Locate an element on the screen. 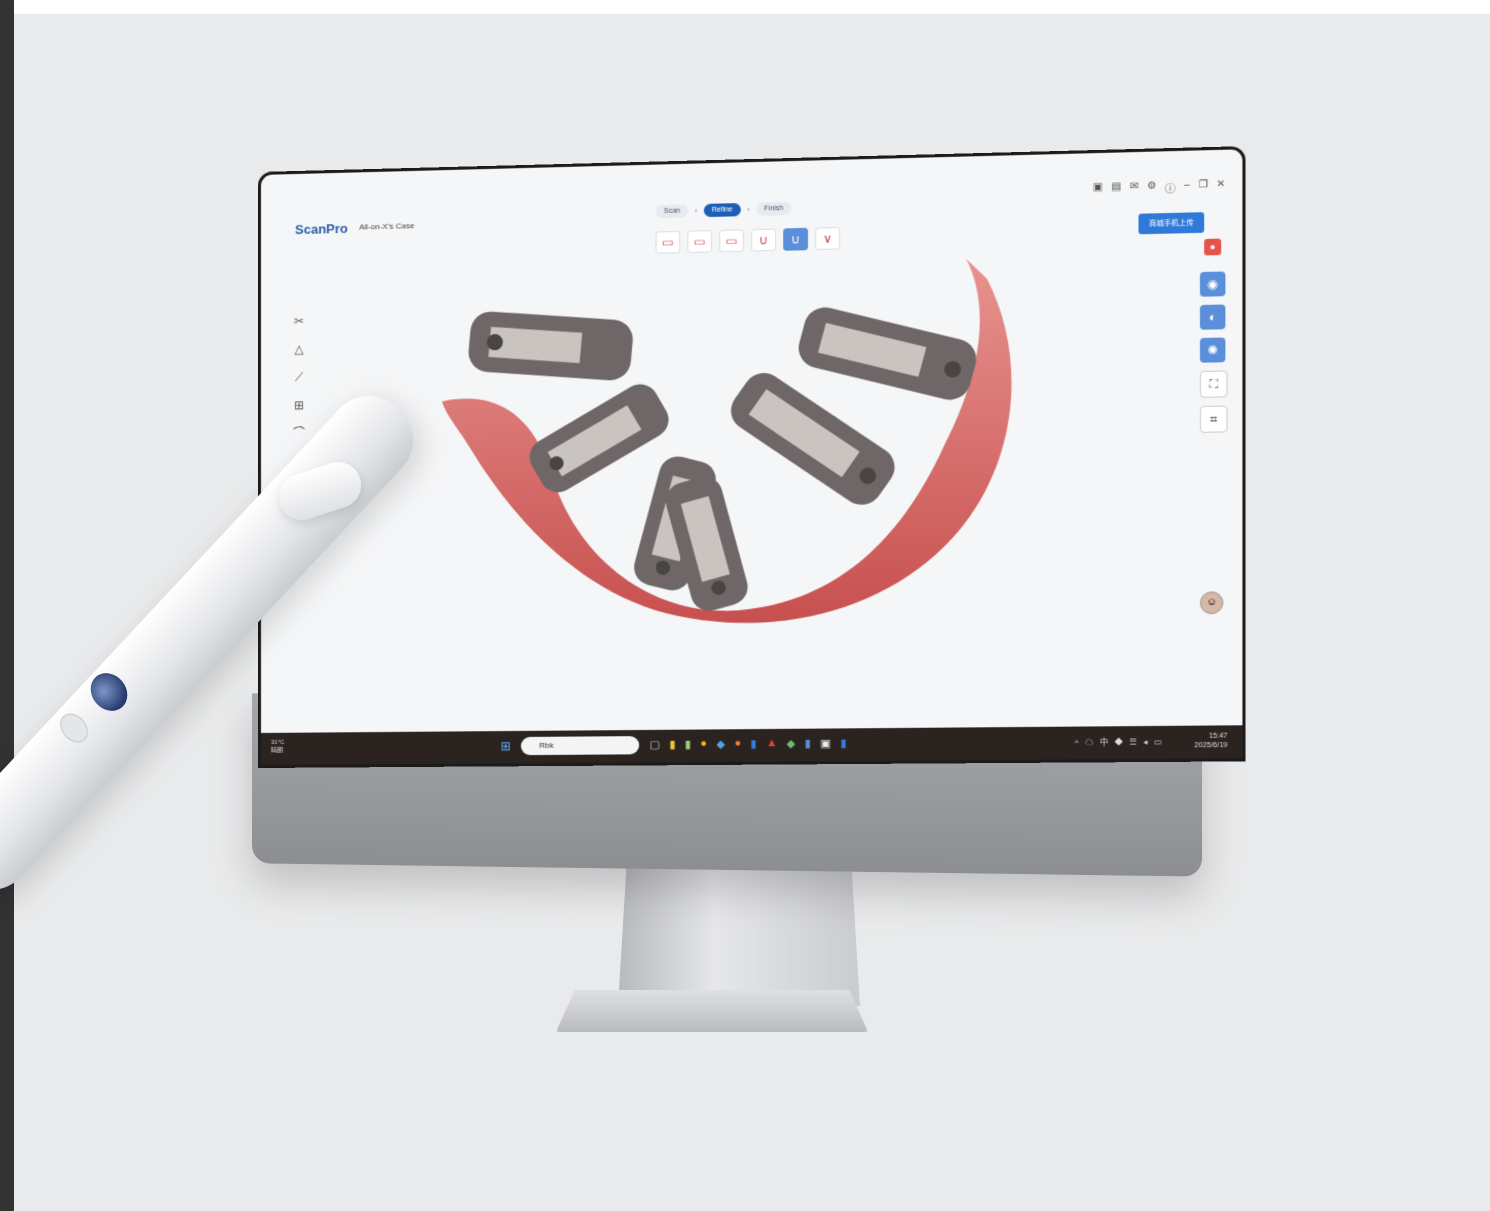 Image resolution: width=1490 pixels, height=1211 pixels. user-avatar: ☺ is located at coordinates (1211, 603).